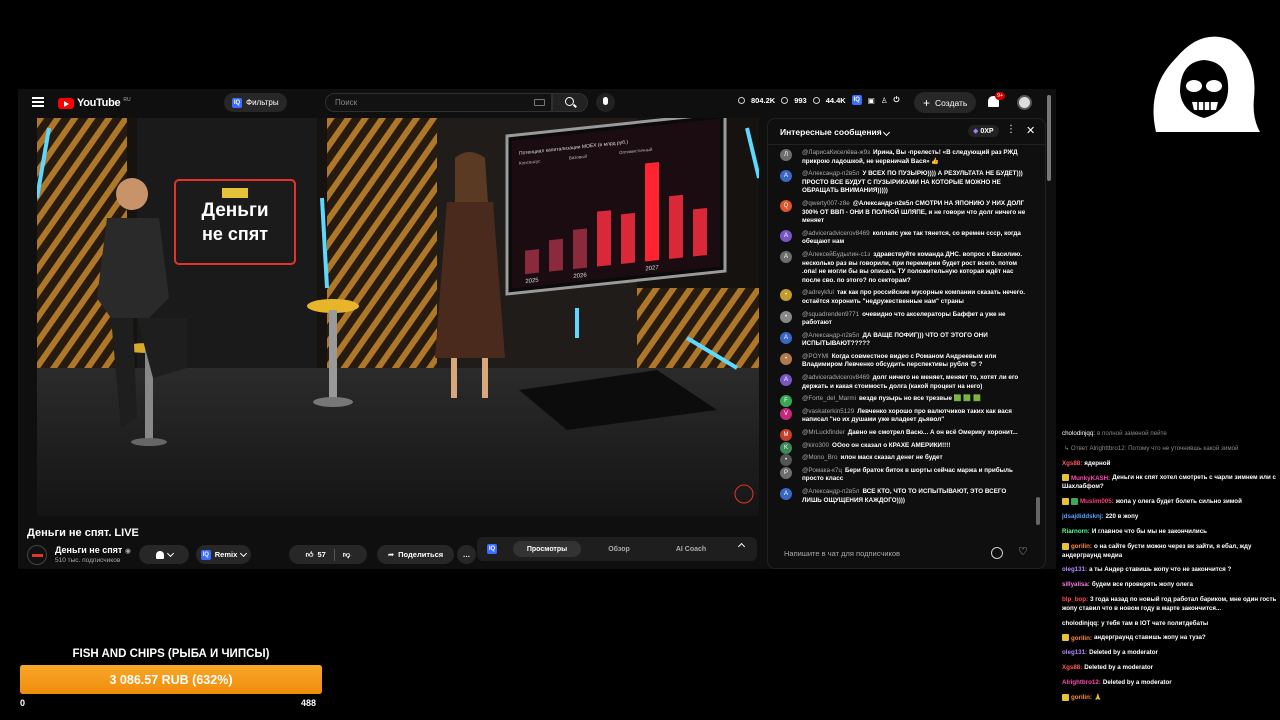 The height and width of the screenshot is (720, 1280). I want to click on trophy-icon: ♙, so click(884, 100).